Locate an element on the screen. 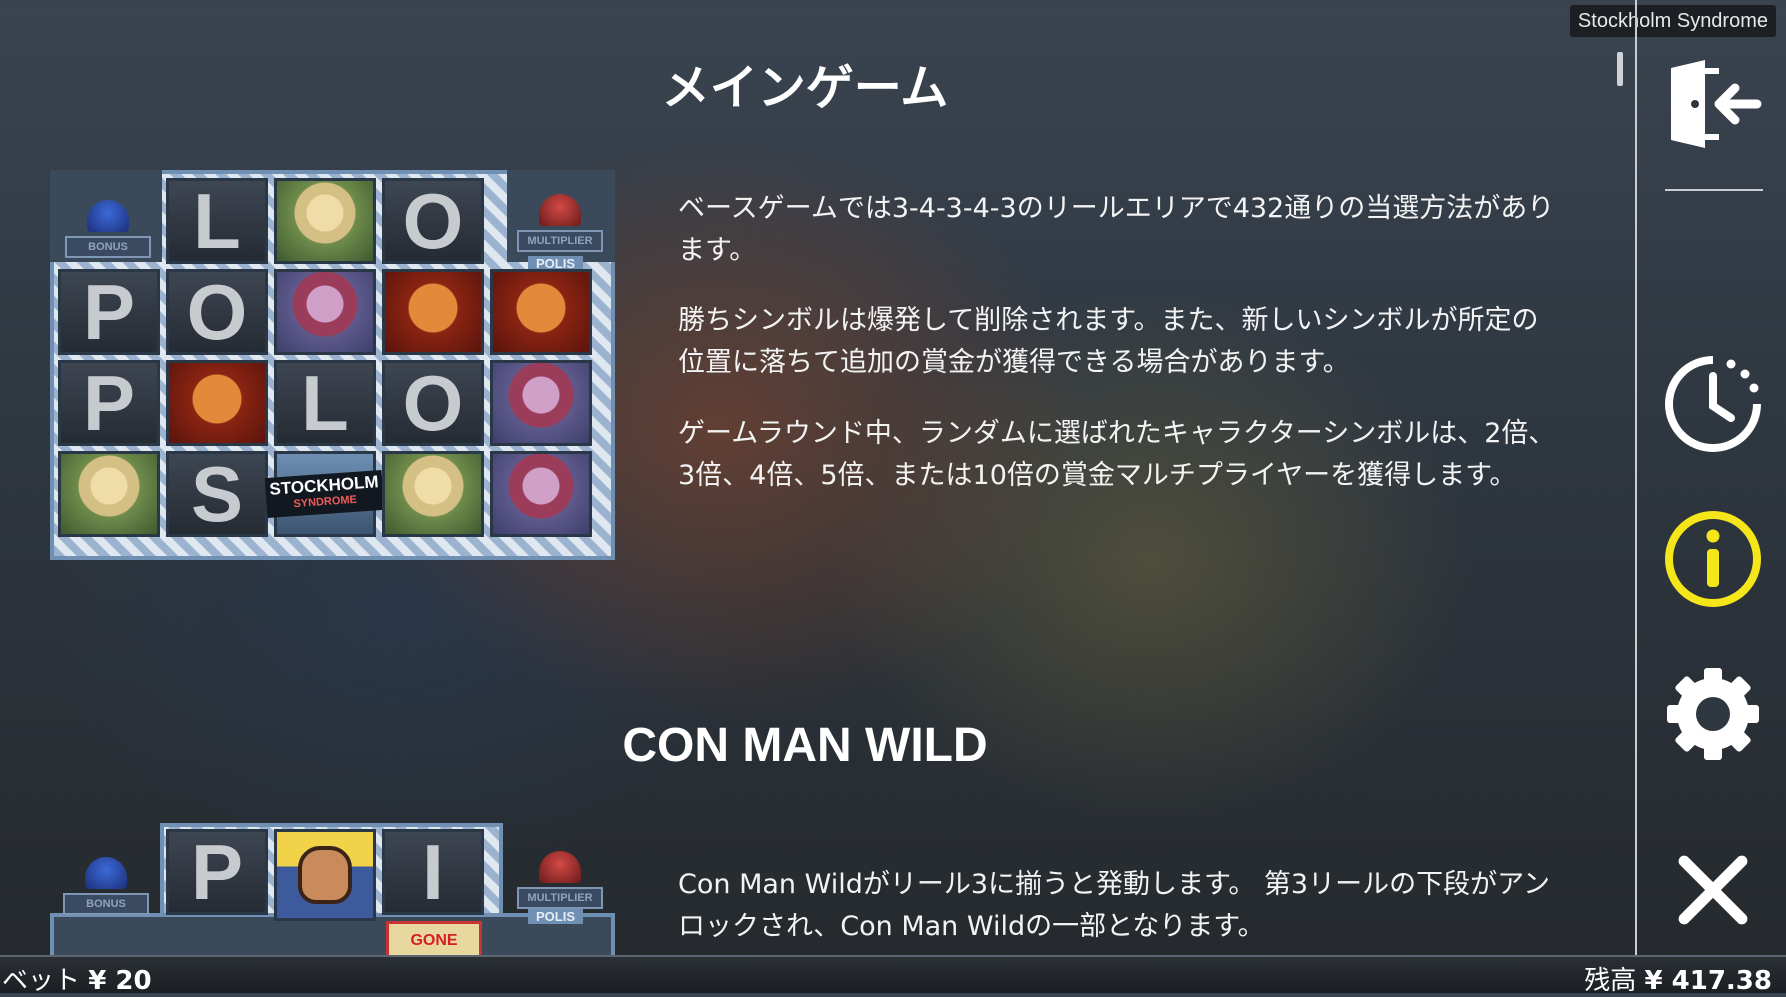 This screenshot has width=1786, height=997. balance-label: 残高 is located at coordinates (1610, 981).